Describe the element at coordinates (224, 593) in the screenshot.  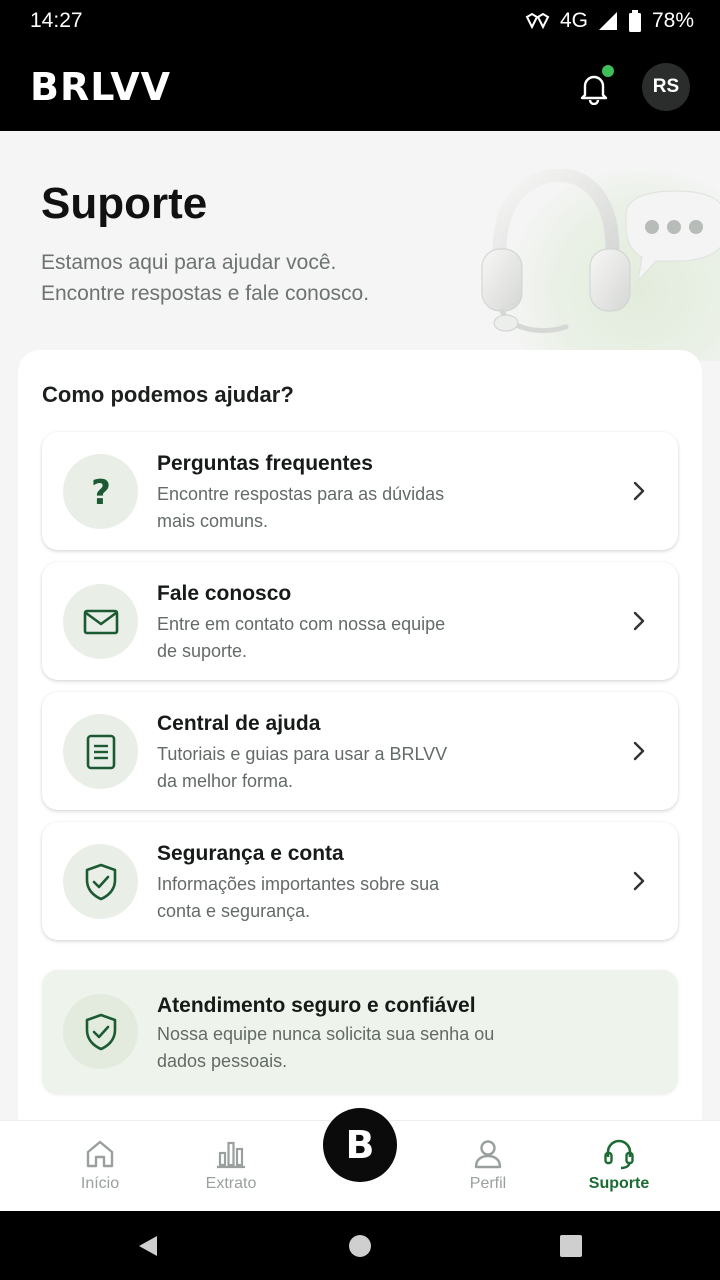
I see `option-title: Fale conosco` at that location.